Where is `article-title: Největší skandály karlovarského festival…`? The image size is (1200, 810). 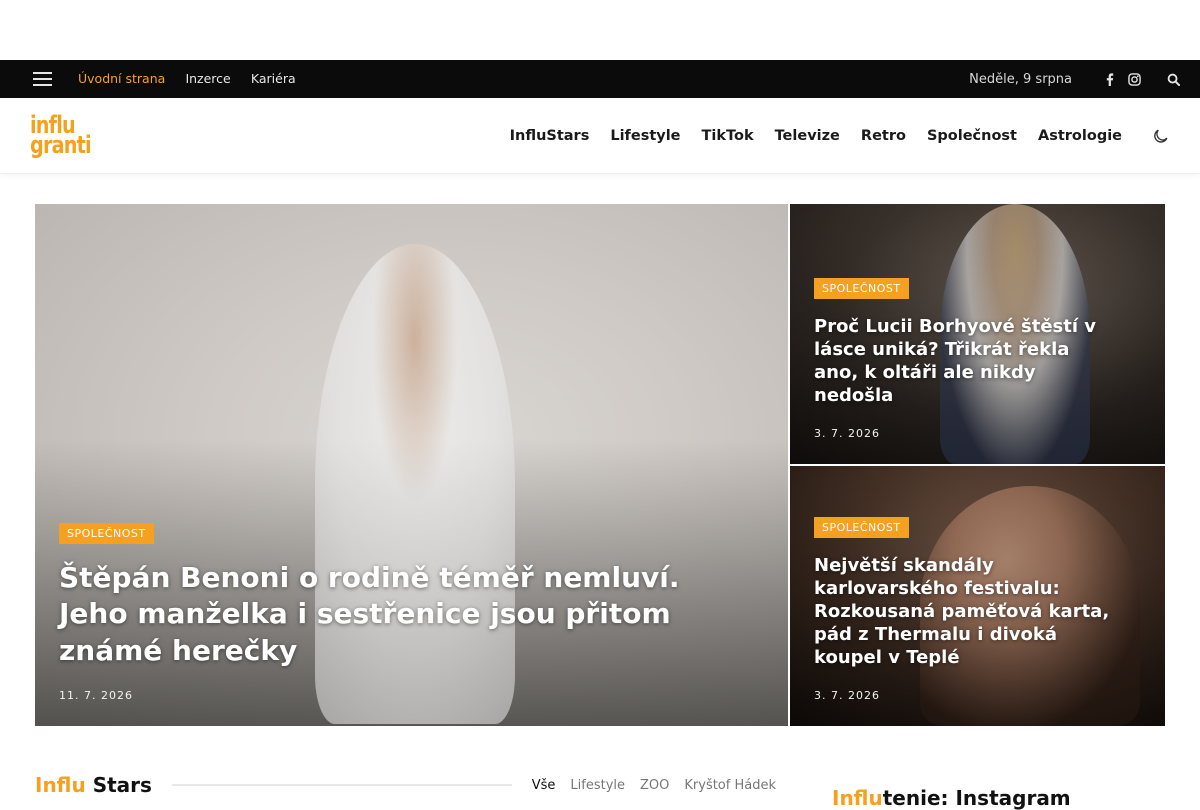
article-title: Největší skandály karlovarského festival… is located at coordinates (964, 611).